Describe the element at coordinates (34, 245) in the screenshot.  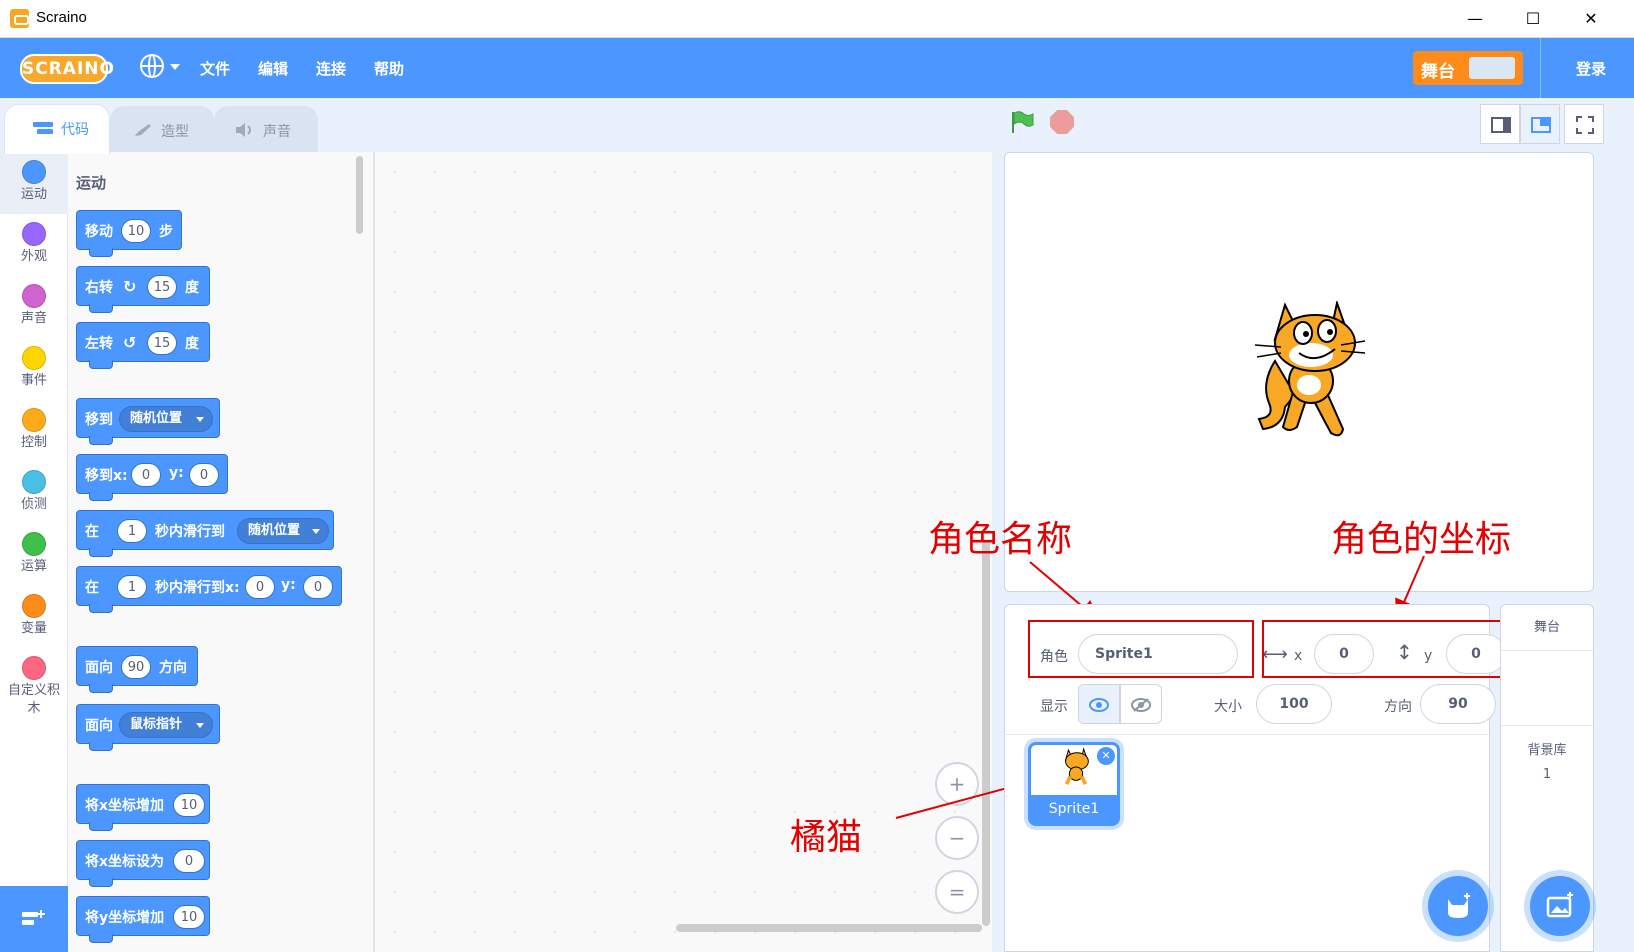
I see `category-looks: 外观` at that location.